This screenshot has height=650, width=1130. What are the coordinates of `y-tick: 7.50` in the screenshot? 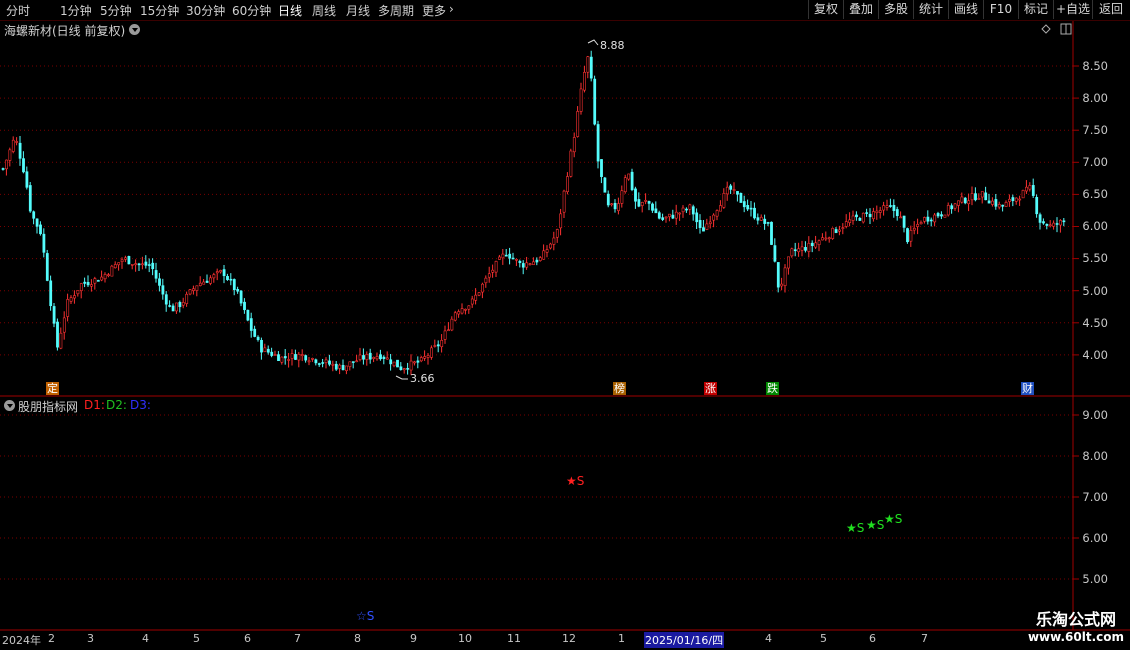 It's located at (1095, 130).